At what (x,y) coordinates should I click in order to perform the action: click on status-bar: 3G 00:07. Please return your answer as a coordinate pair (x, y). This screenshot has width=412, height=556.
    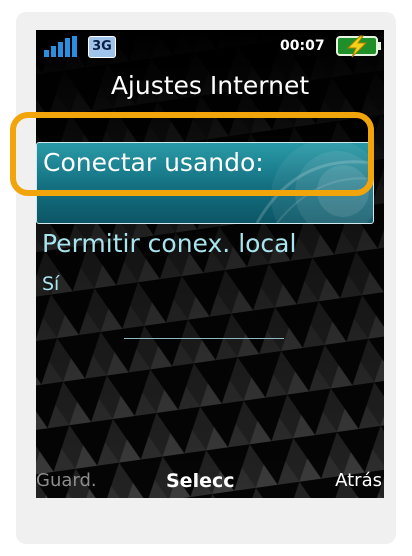
    Looking at the image, I should click on (210, 47).